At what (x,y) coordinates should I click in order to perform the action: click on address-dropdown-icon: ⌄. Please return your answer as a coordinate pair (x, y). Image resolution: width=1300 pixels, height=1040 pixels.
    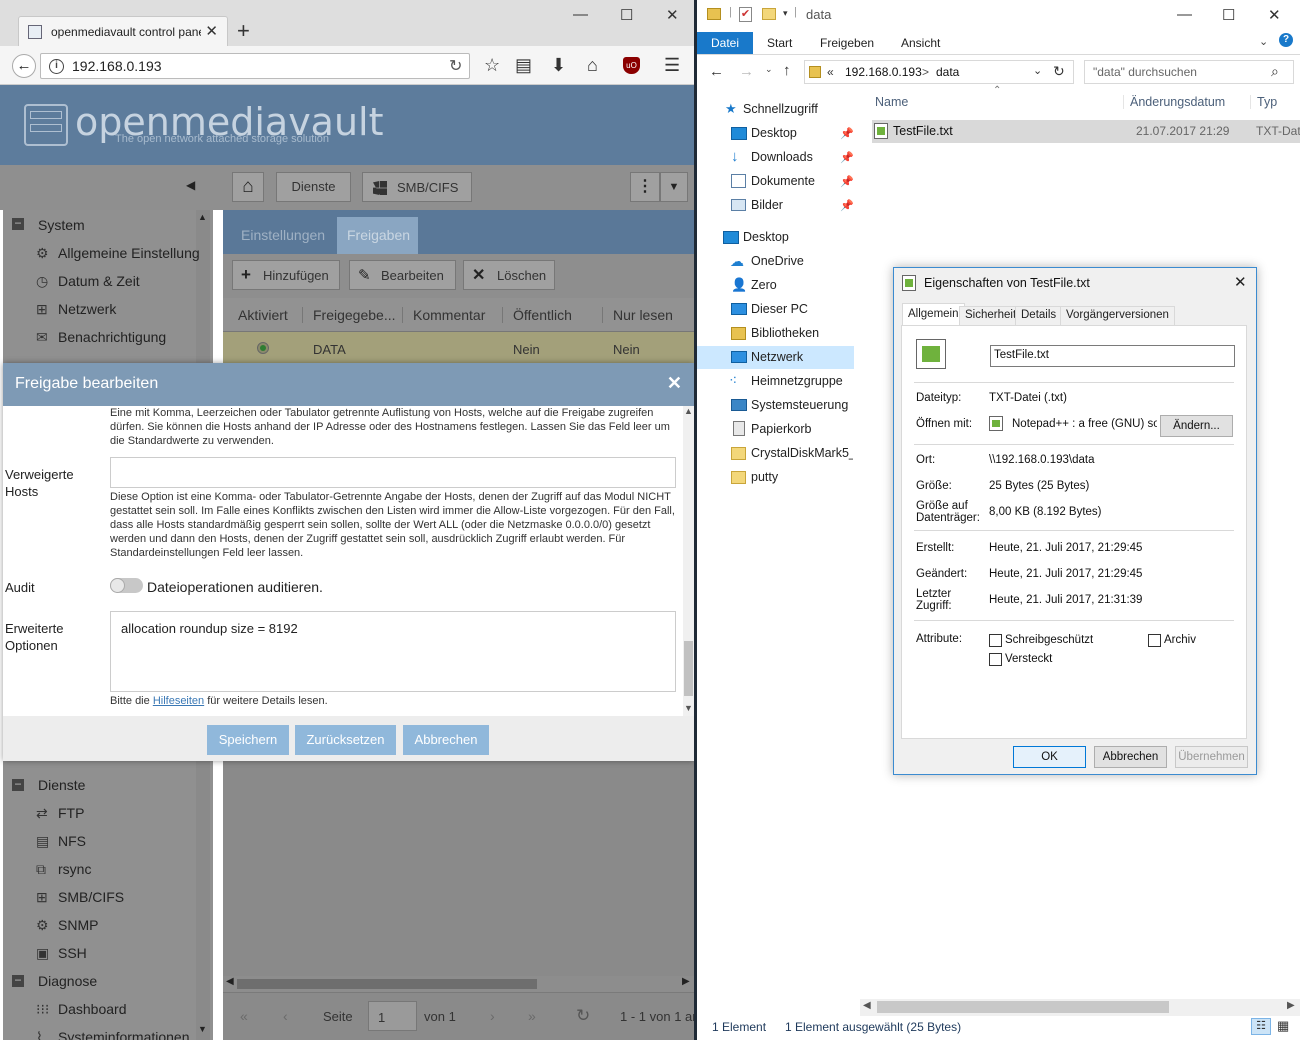
    Looking at the image, I should click on (1037, 70).